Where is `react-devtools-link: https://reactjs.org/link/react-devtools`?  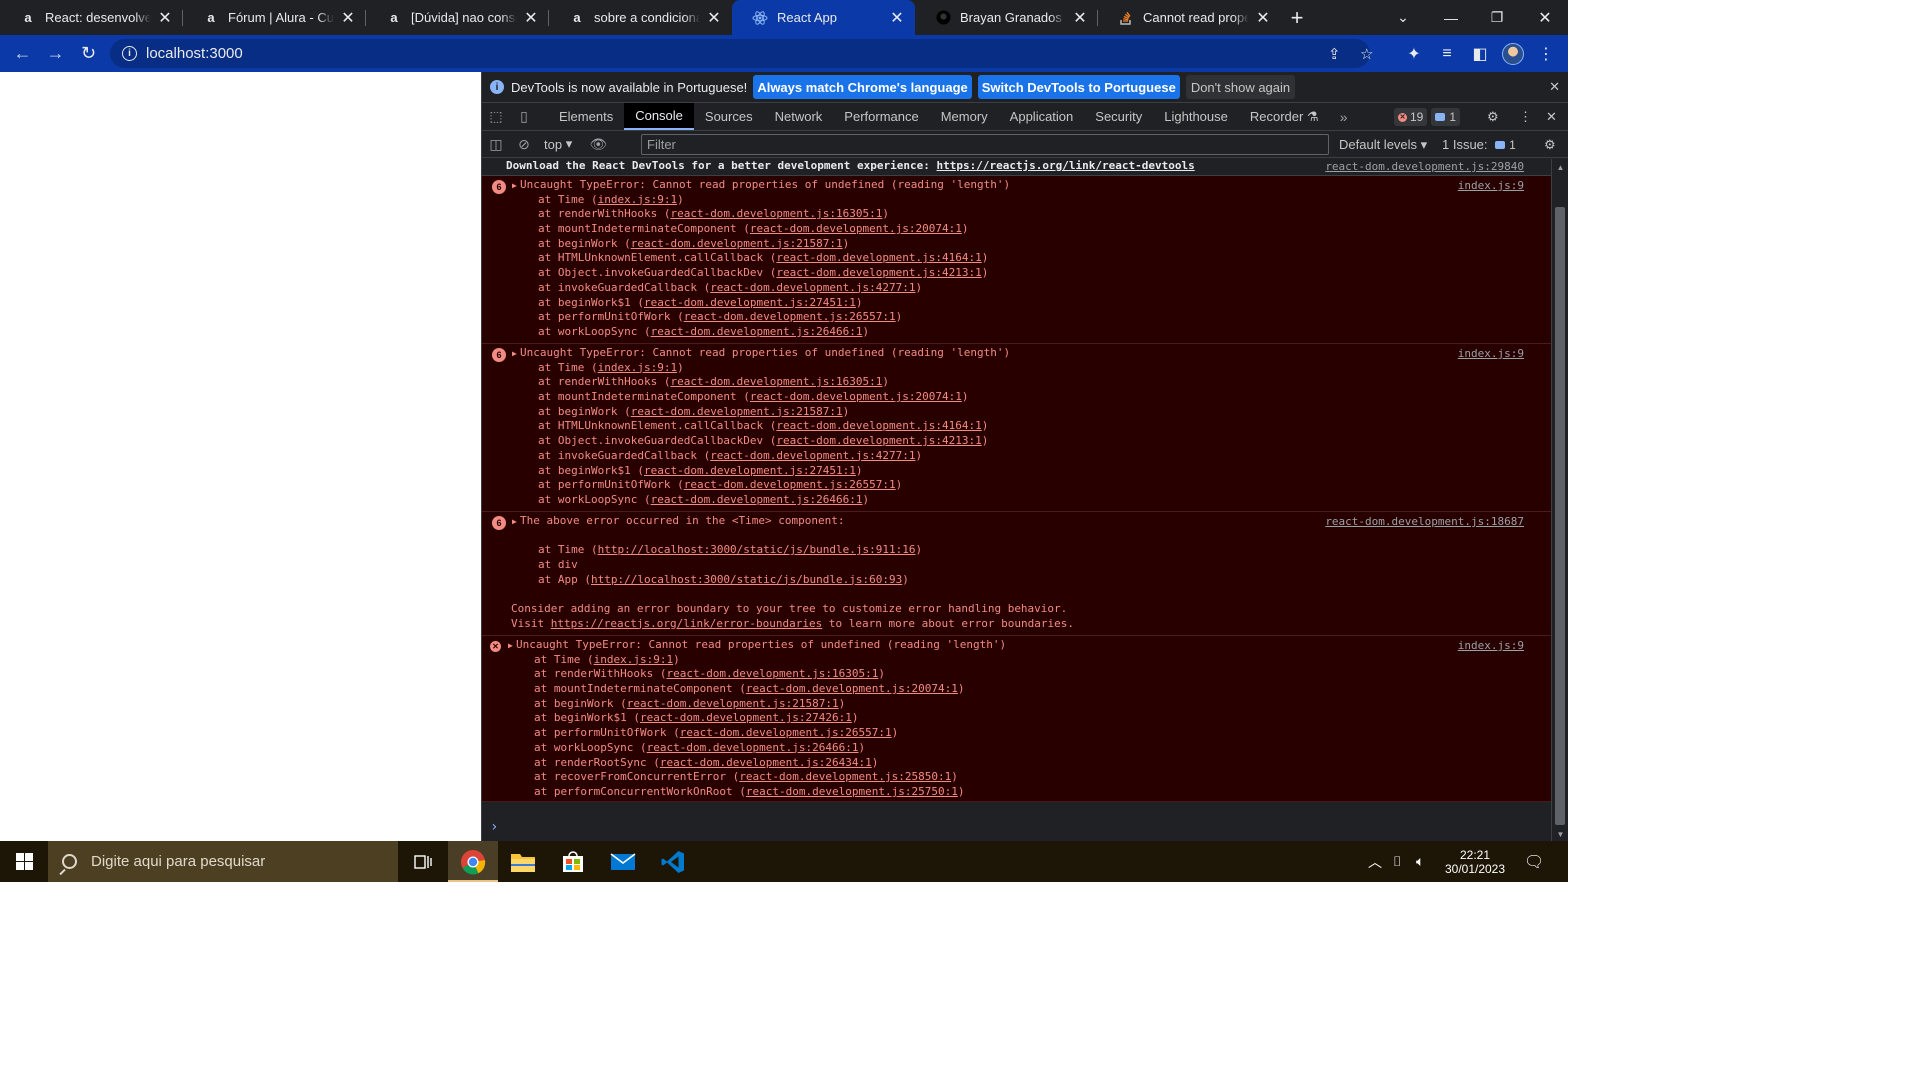 react-devtools-link: https://reactjs.org/link/react-devtools is located at coordinates (1065, 165).